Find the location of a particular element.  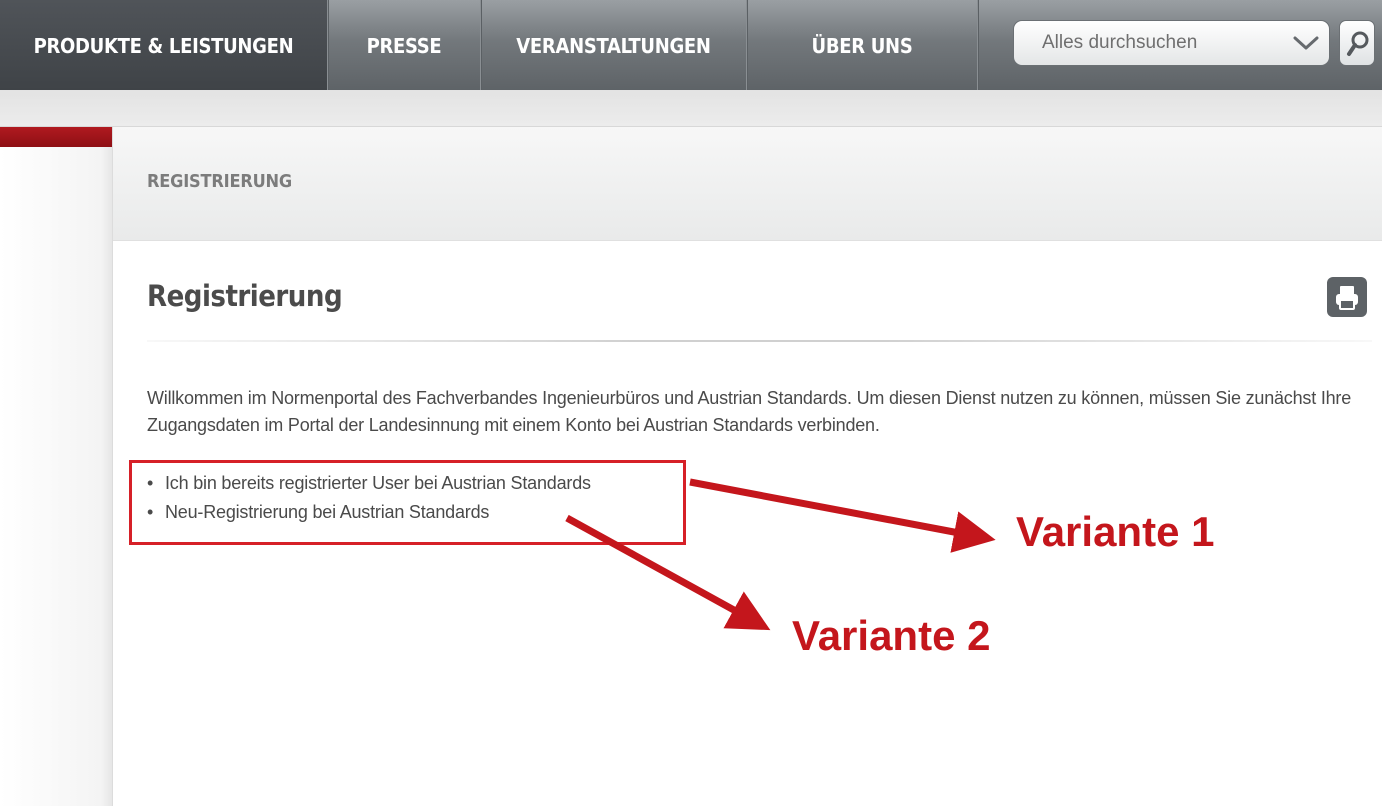

annotation-arrows is located at coordinates (780, 554).